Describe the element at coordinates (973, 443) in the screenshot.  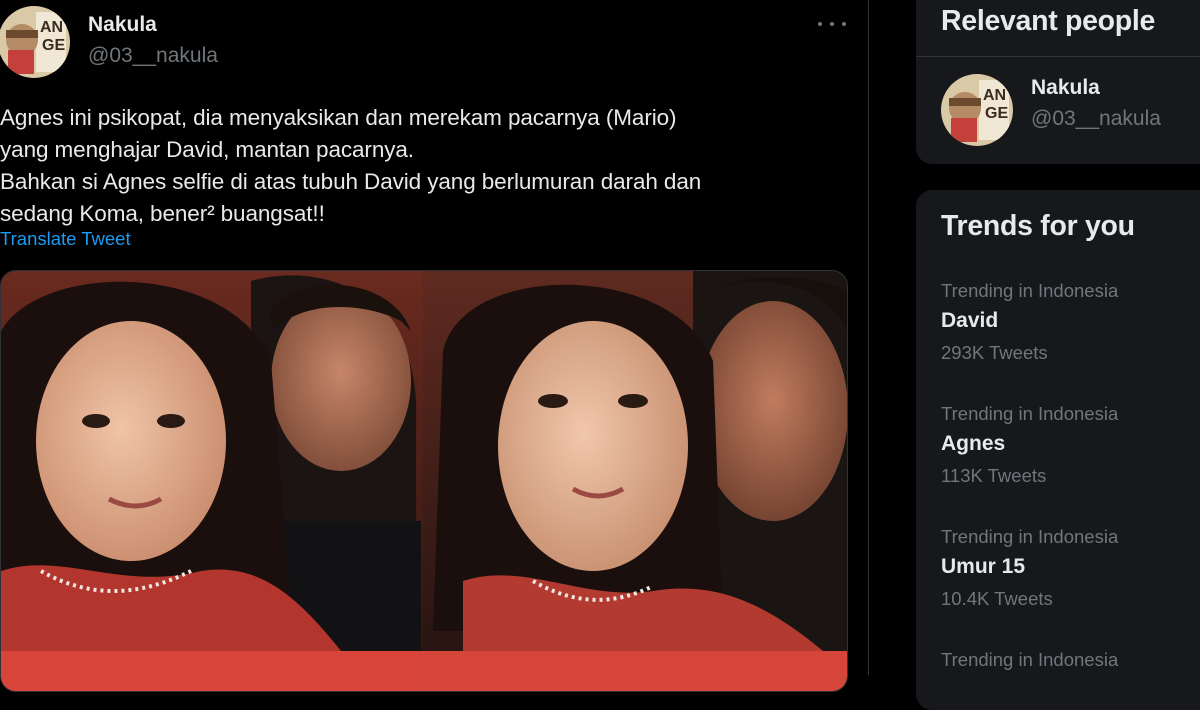
I see `trend-topic: Agnes` at that location.